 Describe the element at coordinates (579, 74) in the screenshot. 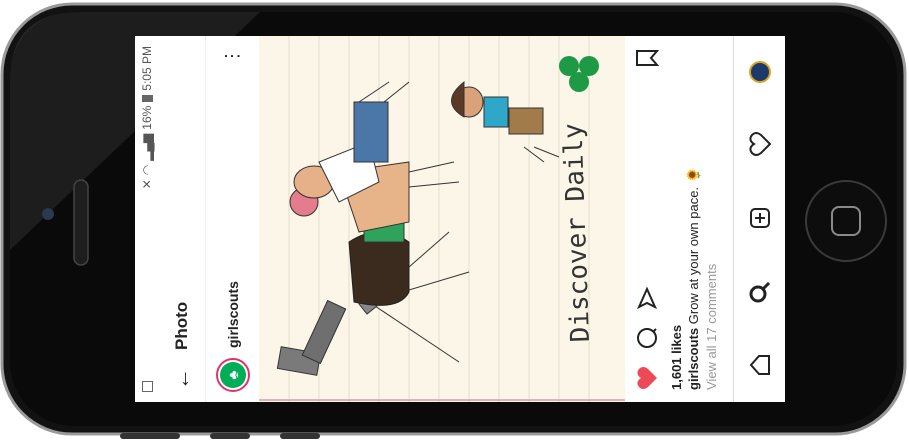

I see `trefoil-badge` at that location.